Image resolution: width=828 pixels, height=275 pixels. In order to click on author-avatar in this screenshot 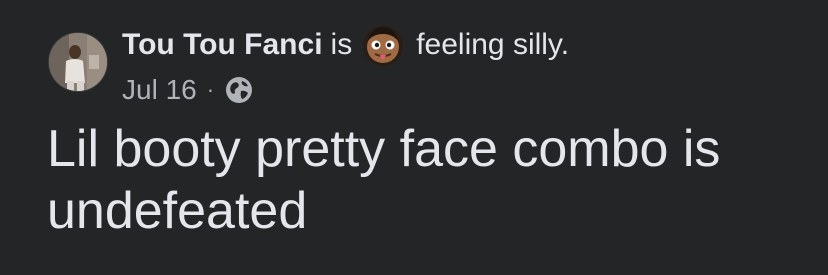, I will do `click(78, 62)`.